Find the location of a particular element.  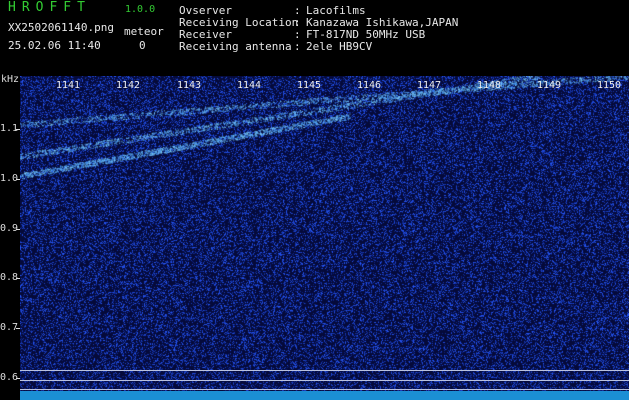

x-tick-label: 1149 is located at coordinates (549, 85).